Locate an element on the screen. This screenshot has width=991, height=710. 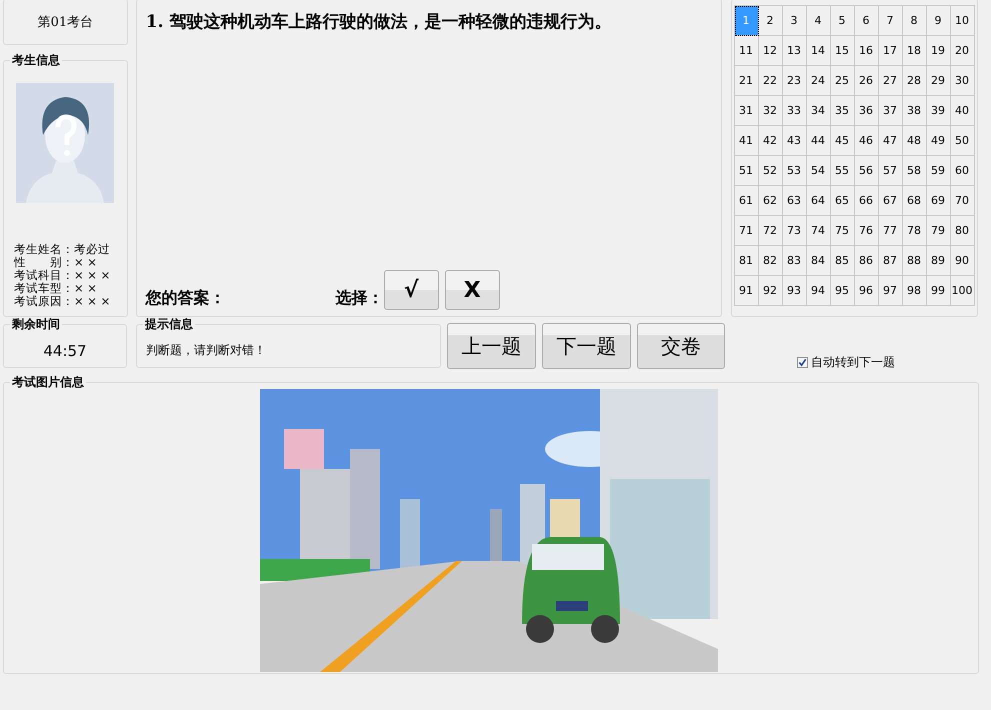
question-number-cell: 50 is located at coordinates (962, 141).